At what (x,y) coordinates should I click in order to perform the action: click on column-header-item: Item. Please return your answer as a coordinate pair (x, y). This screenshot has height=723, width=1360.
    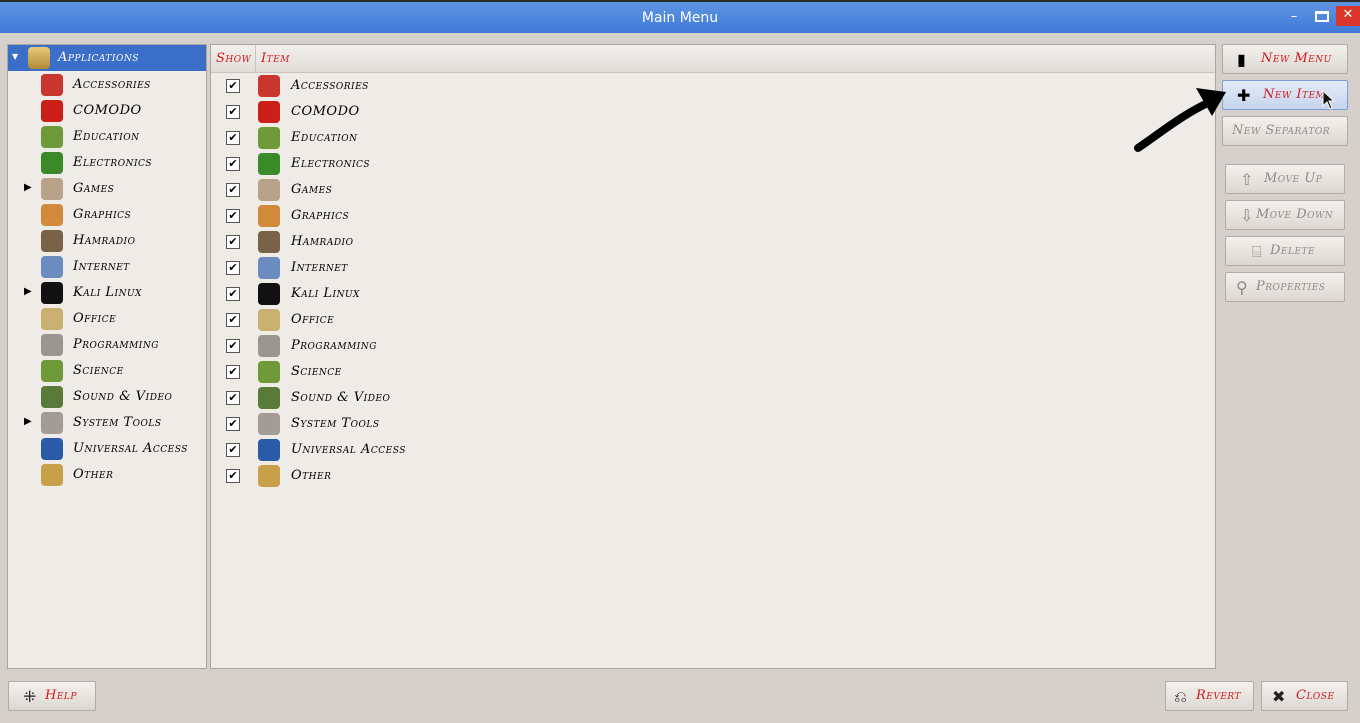
    Looking at the image, I should click on (735, 59).